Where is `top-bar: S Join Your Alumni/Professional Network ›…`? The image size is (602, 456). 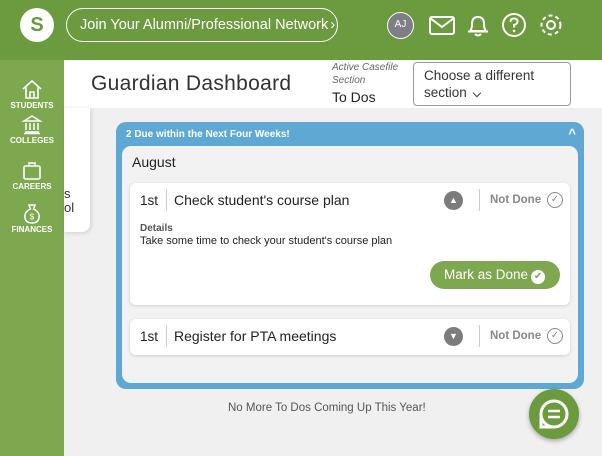 top-bar: S Join Your Alumni/Professional Network ›… is located at coordinates (301, 30).